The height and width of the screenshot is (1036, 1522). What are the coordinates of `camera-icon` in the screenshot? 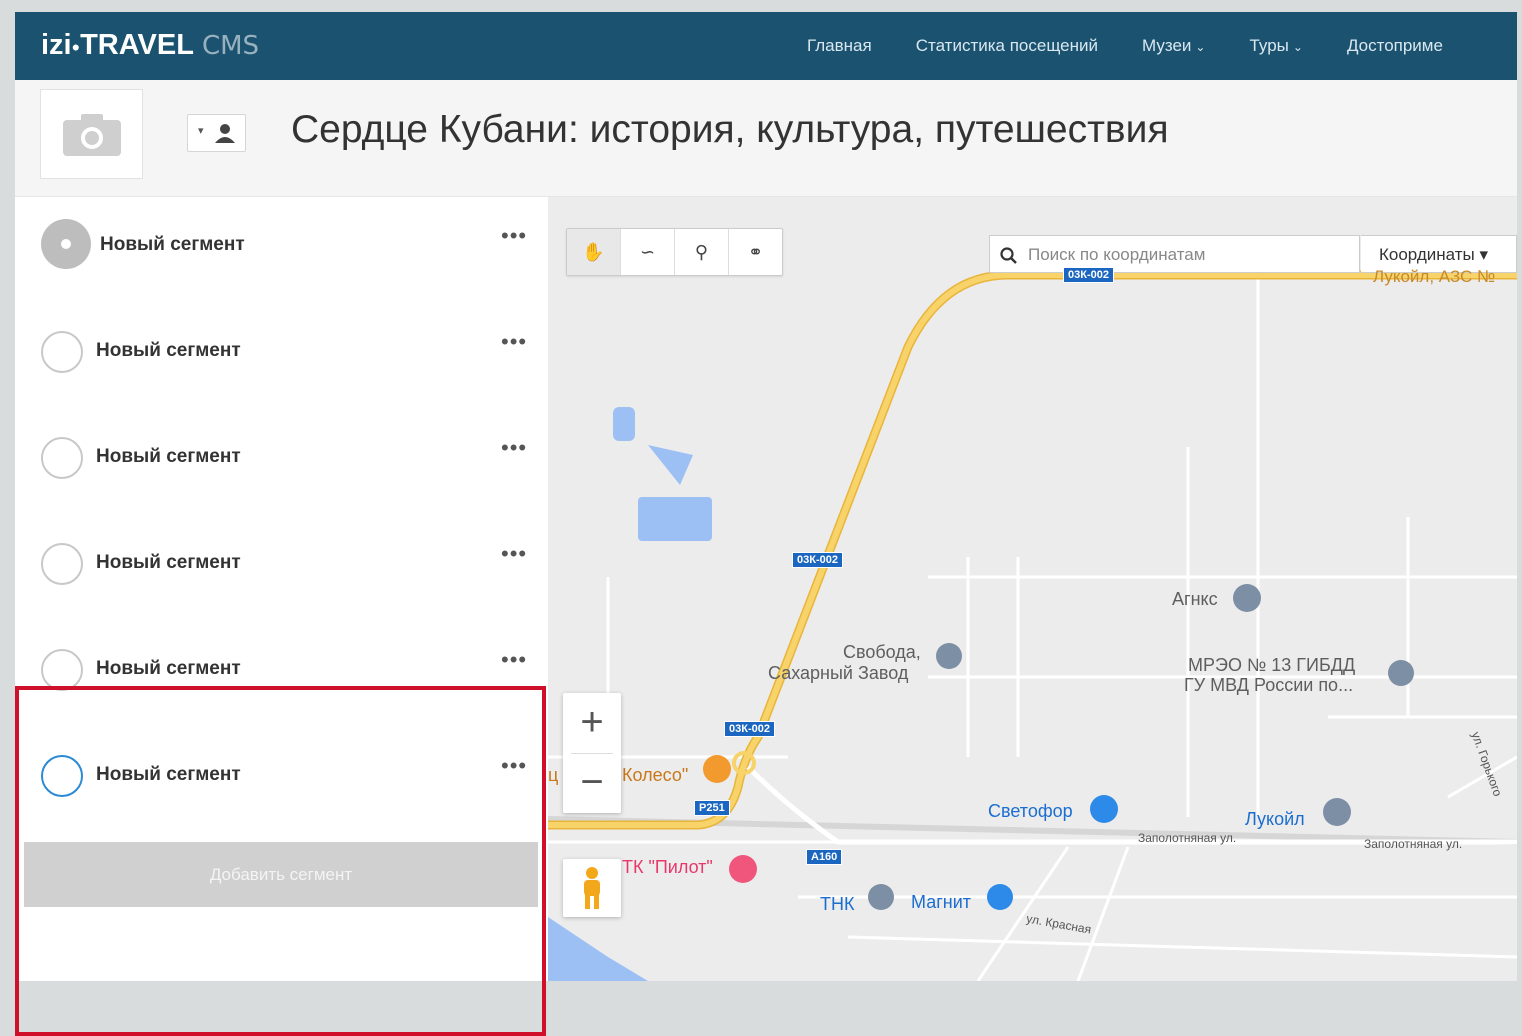 It's located at (92, 135).